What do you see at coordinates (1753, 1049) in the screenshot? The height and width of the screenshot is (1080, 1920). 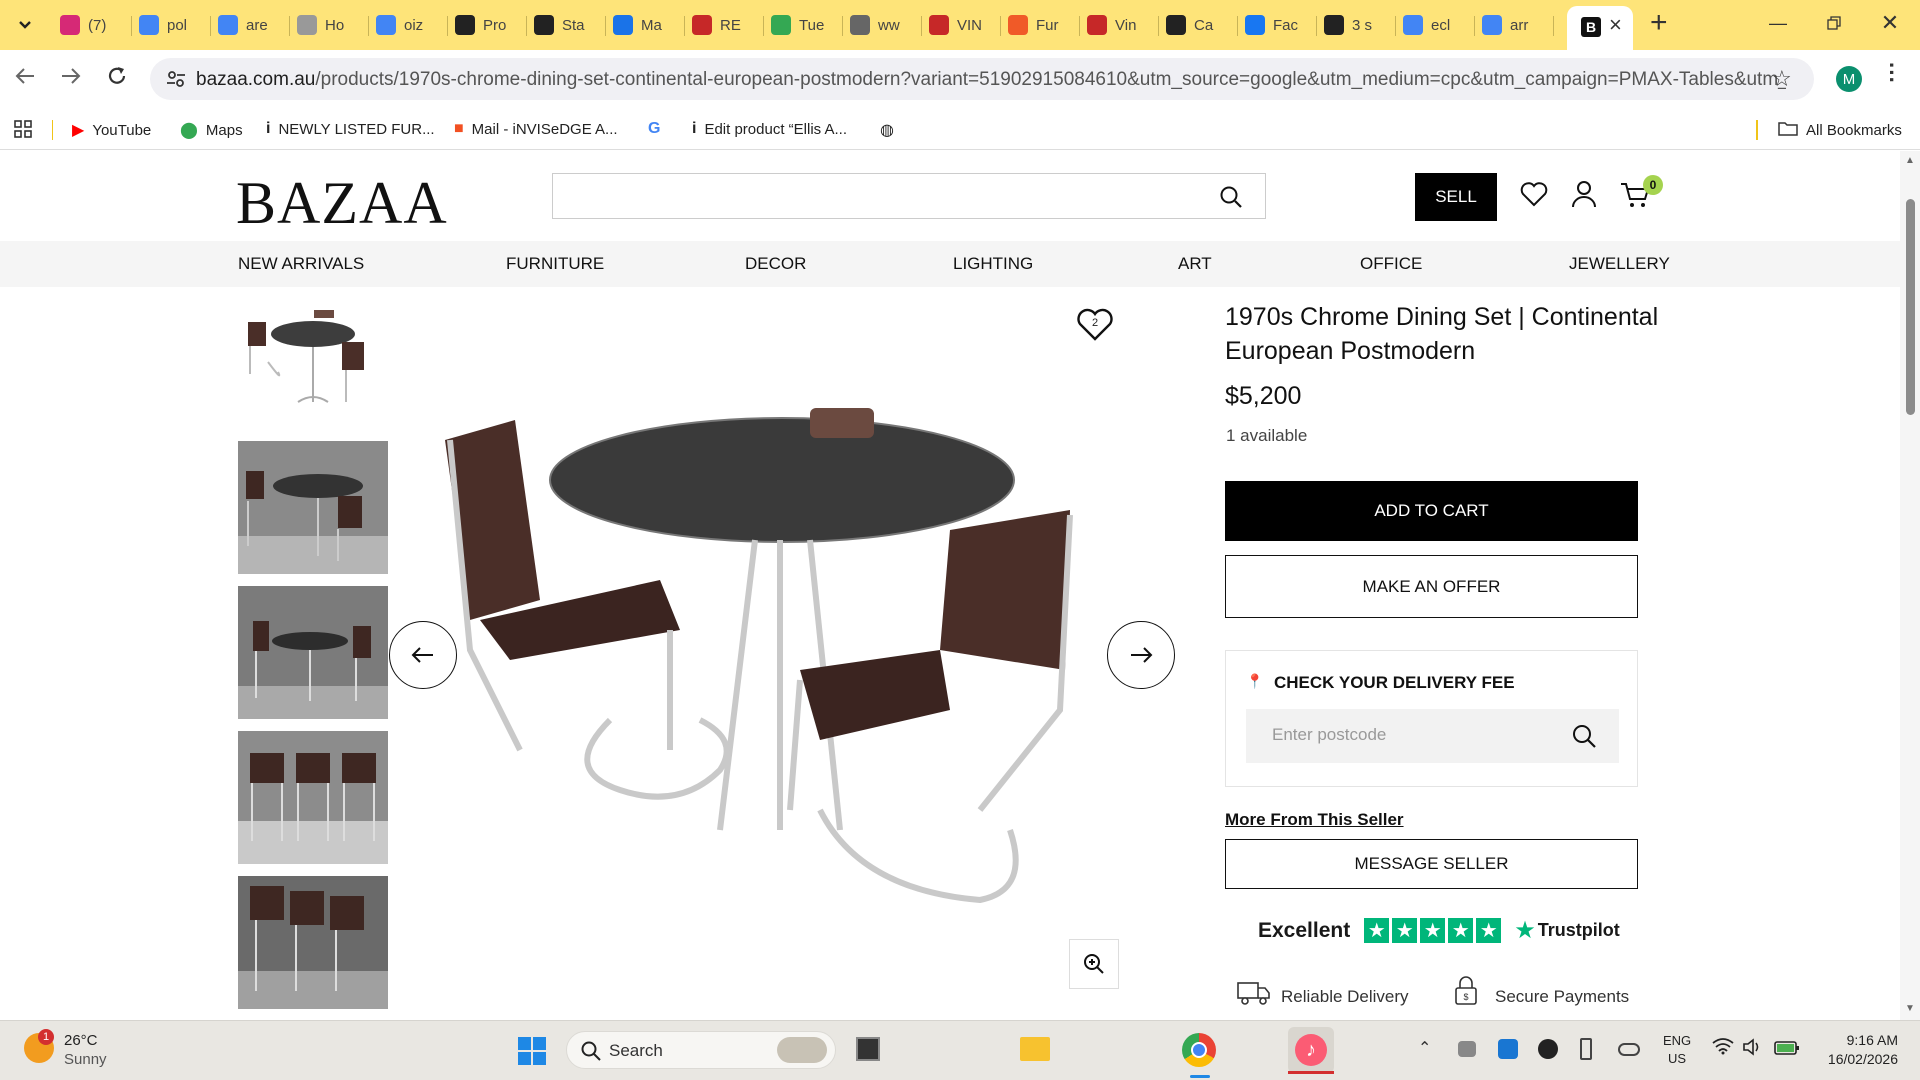 I see `volume-icon` at bounding box center [1753, 1049].